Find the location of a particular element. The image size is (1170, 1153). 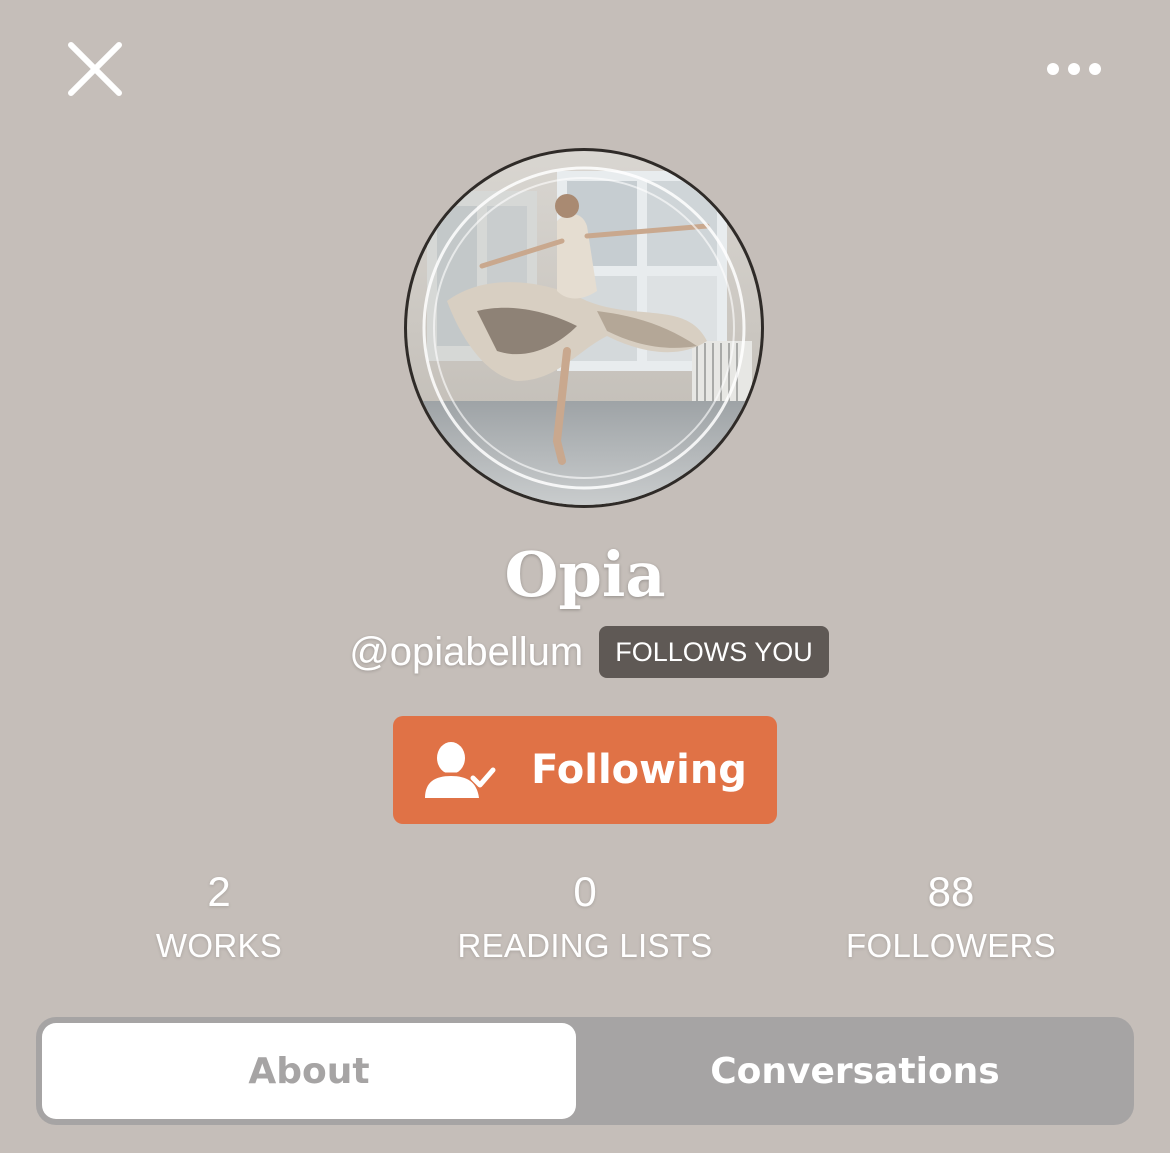

stat-works: 2 WORKS is located at coordinates (219, 920).